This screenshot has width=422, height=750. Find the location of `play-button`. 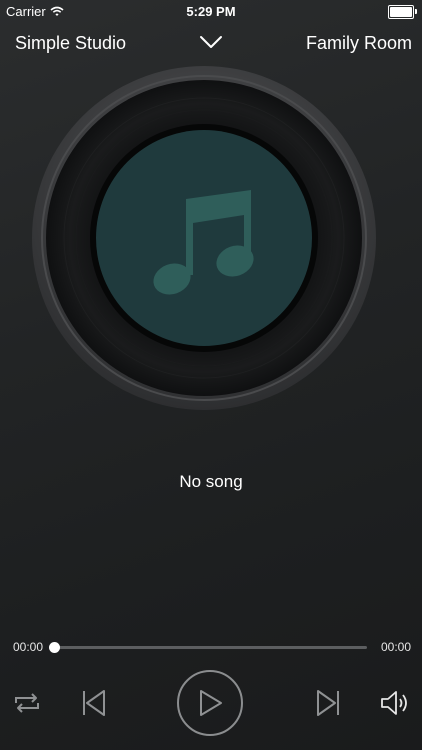

play-button is located at coordinates (210, 703).